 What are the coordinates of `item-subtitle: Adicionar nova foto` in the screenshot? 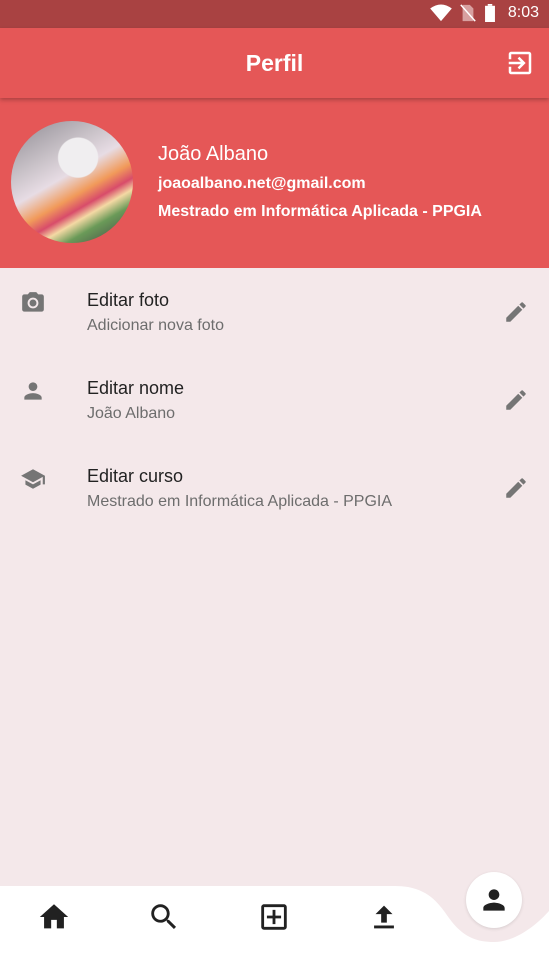 It's located at (155, 325).